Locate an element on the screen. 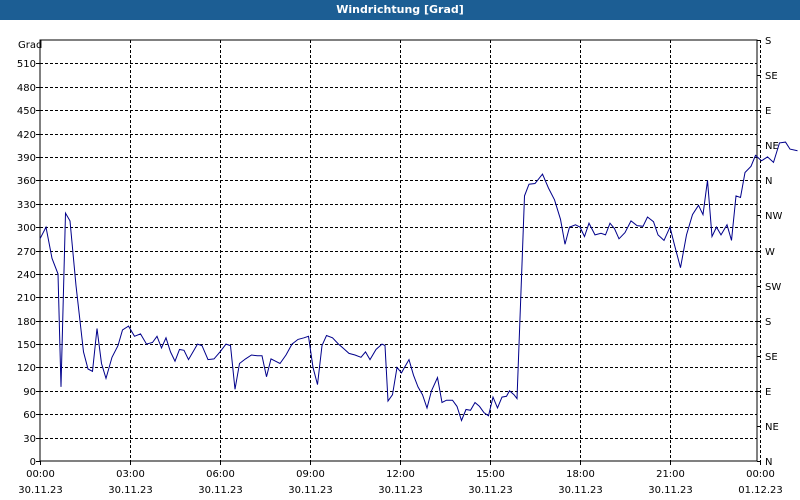 The height and width of the screenshot is (500, 800). x-tick-time-label: 06:00 is located at coordinates (220, 474).